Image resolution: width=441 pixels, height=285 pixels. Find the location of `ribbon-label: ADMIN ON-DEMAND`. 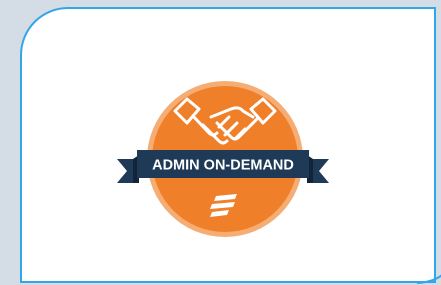

ribbon-label: ADMIN ON-DEMAND is located at coordinates (223, 166).